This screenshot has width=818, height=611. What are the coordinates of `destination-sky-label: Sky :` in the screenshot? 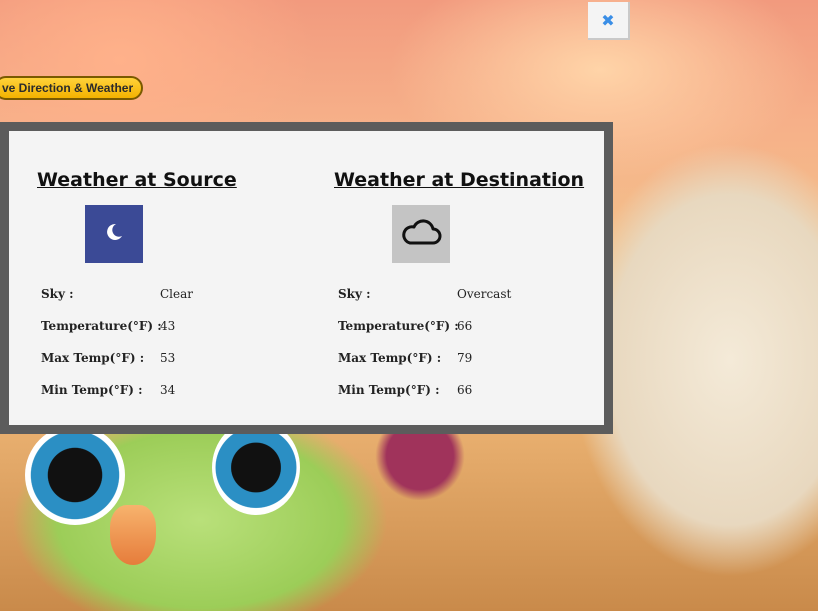 It's located at (354, 294).